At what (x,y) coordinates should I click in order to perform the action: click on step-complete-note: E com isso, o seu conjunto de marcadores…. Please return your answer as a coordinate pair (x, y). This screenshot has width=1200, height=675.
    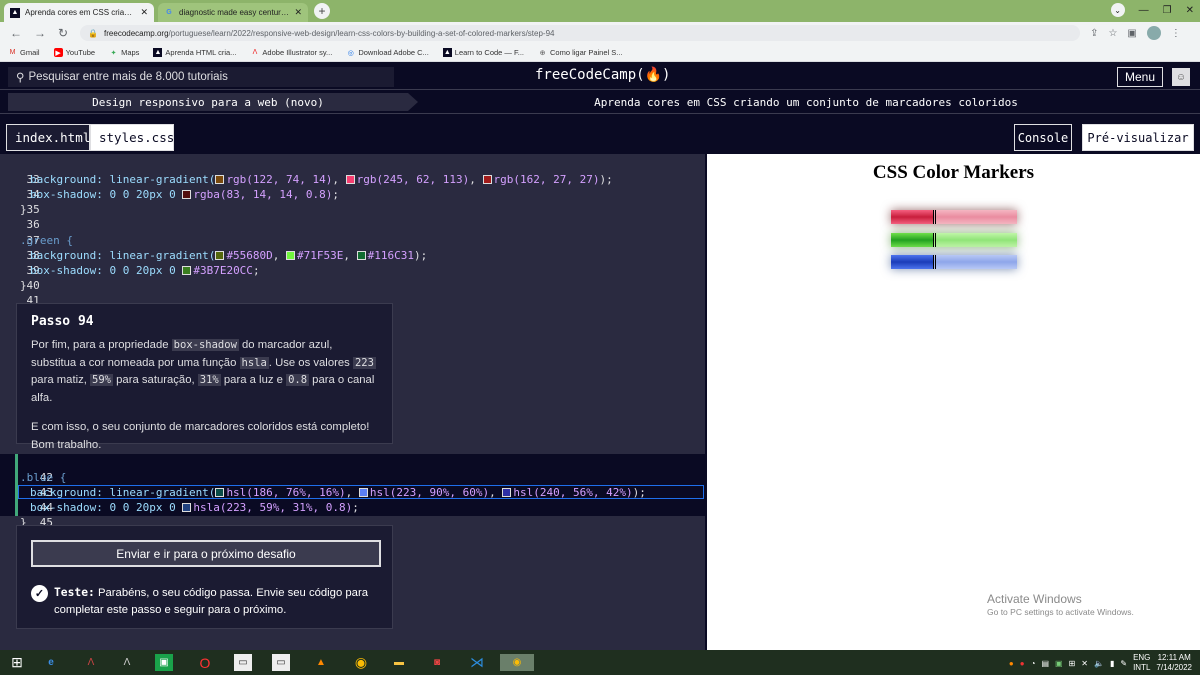
    Looking at the image, I should click on (200, 436).